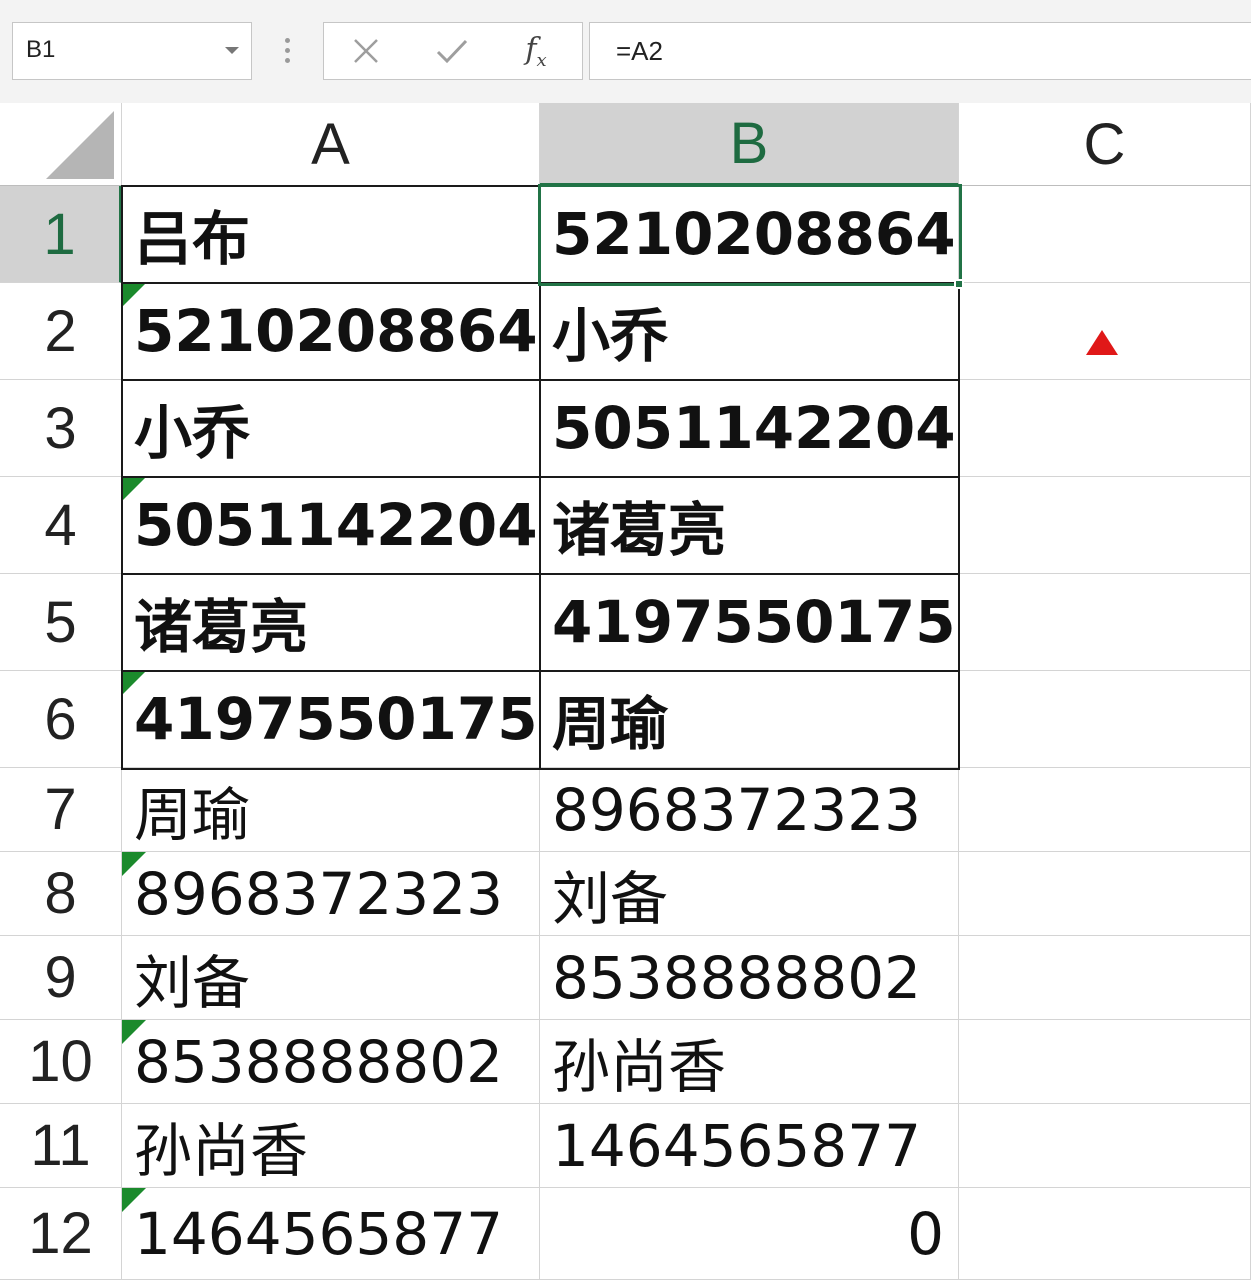 The height and width of the screenshot is (1280, 1251). What do you see at coordinates (331, 144) in the screenshot?
I see `column-header-a: A` at bounding box center [331, 144].